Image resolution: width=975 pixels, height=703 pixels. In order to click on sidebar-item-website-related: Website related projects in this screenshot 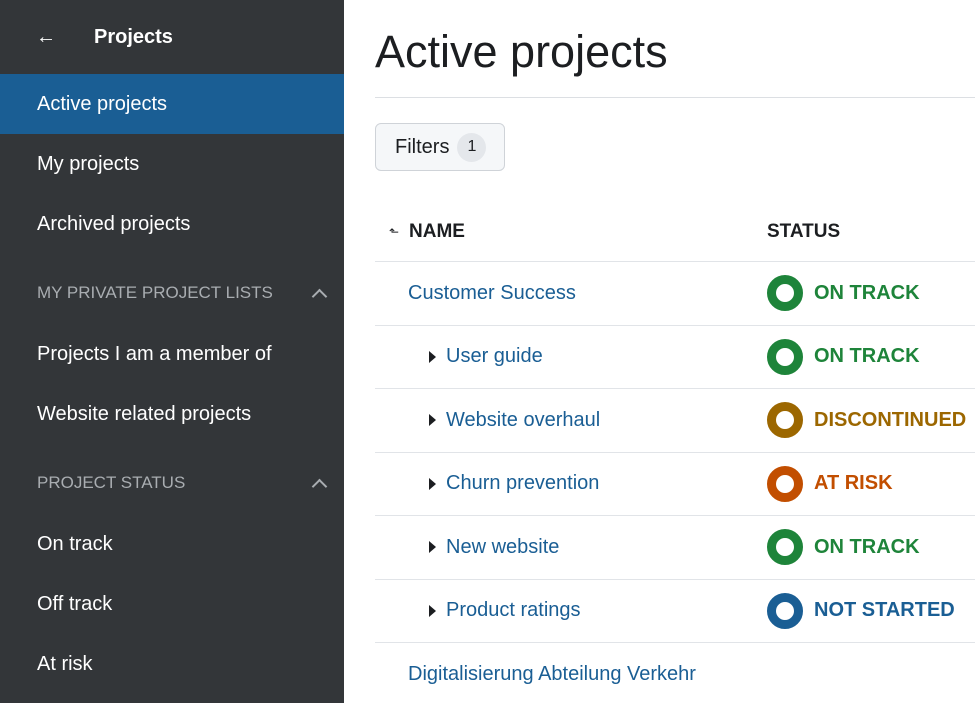, I will do `click(172, 414)`.